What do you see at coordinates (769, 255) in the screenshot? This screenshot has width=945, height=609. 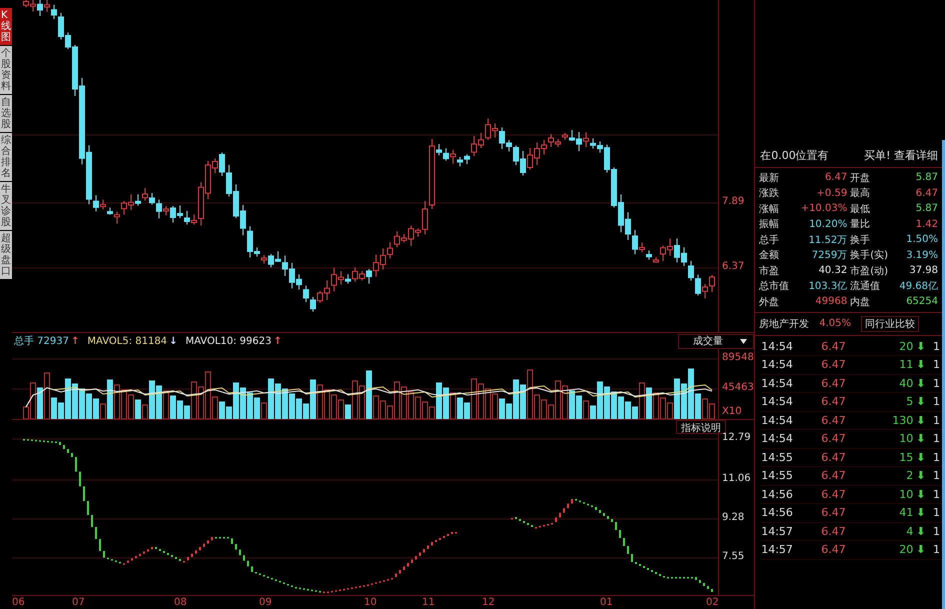 I see `quote-label: 金额` at bounding box center [769, 255].